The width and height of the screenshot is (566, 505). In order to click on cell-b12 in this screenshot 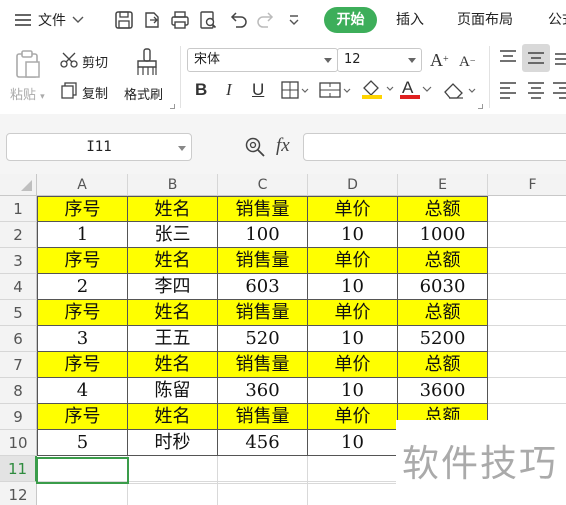, I will do `click(173, 493)`.